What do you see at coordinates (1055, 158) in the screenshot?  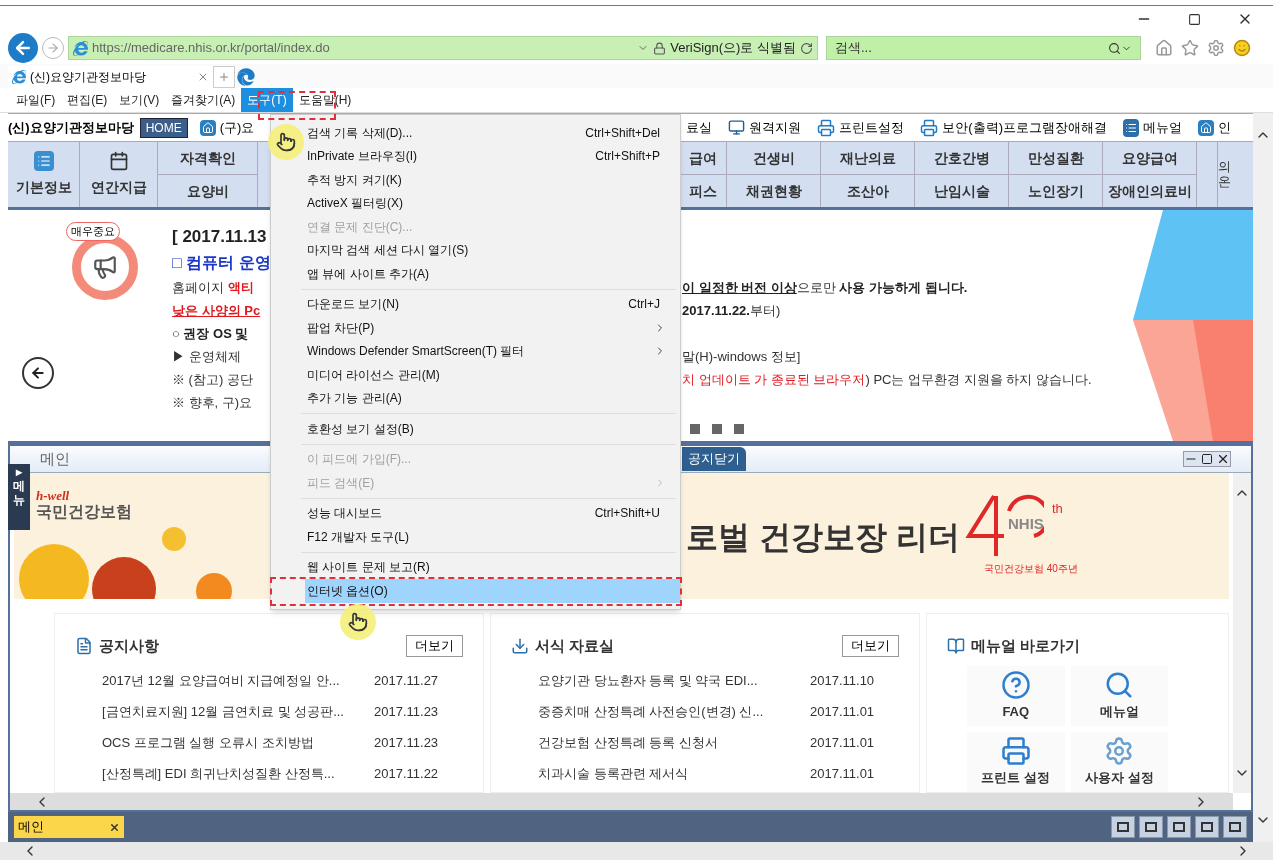 I see `nav-item: 만성질환` at bounding box center [1055, 158].